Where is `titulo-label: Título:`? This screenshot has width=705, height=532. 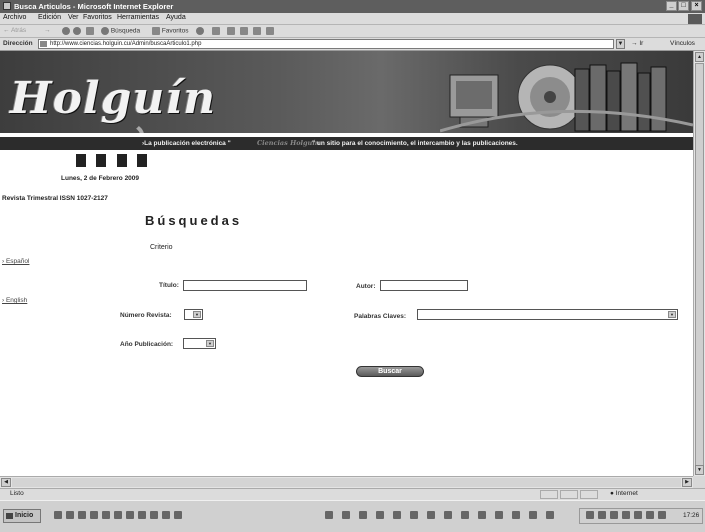 titulo-label: Título: is located at coordinates (169, 285).